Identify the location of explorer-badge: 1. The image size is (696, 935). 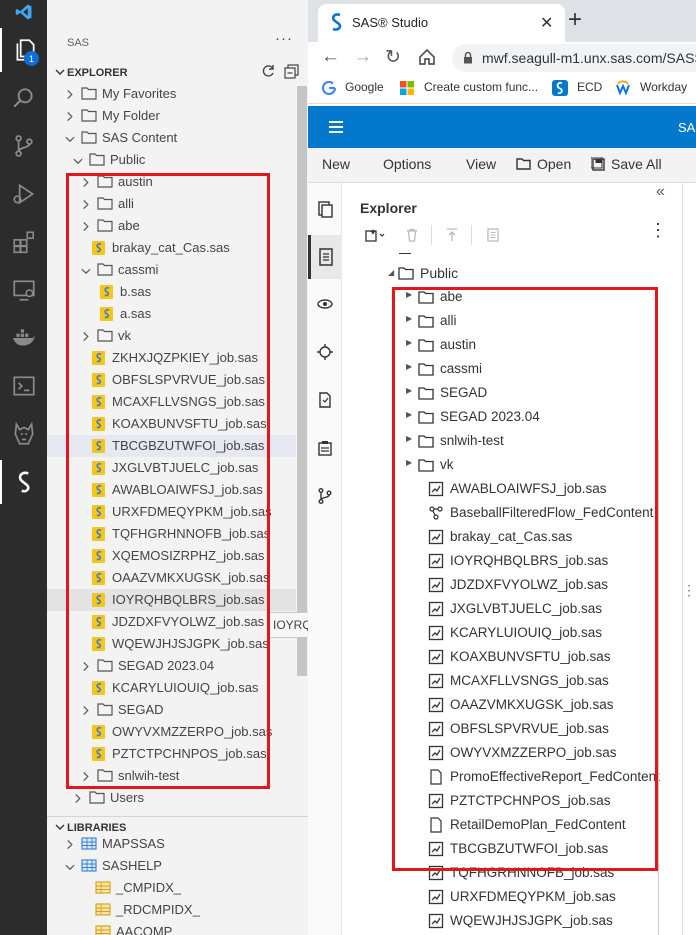
(31, 58).